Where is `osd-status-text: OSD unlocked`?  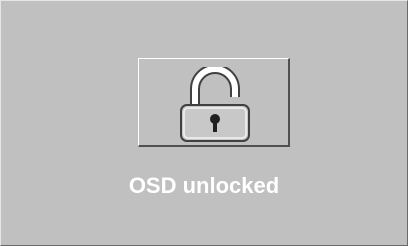
osd-status-text: OSD unlocked is located at coordinates (204, 185).